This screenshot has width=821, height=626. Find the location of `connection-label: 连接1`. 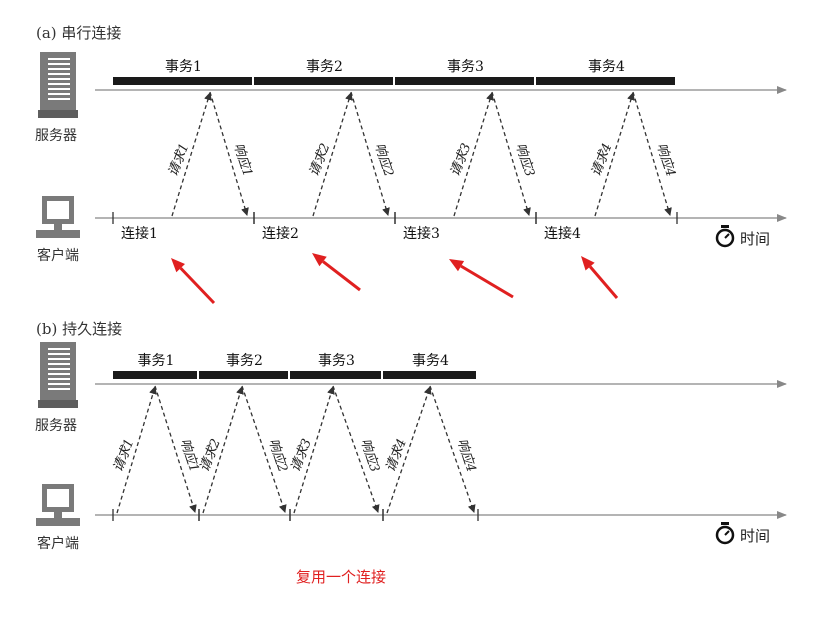

connection-label: 连接1 is located at coordinates (139, 233).